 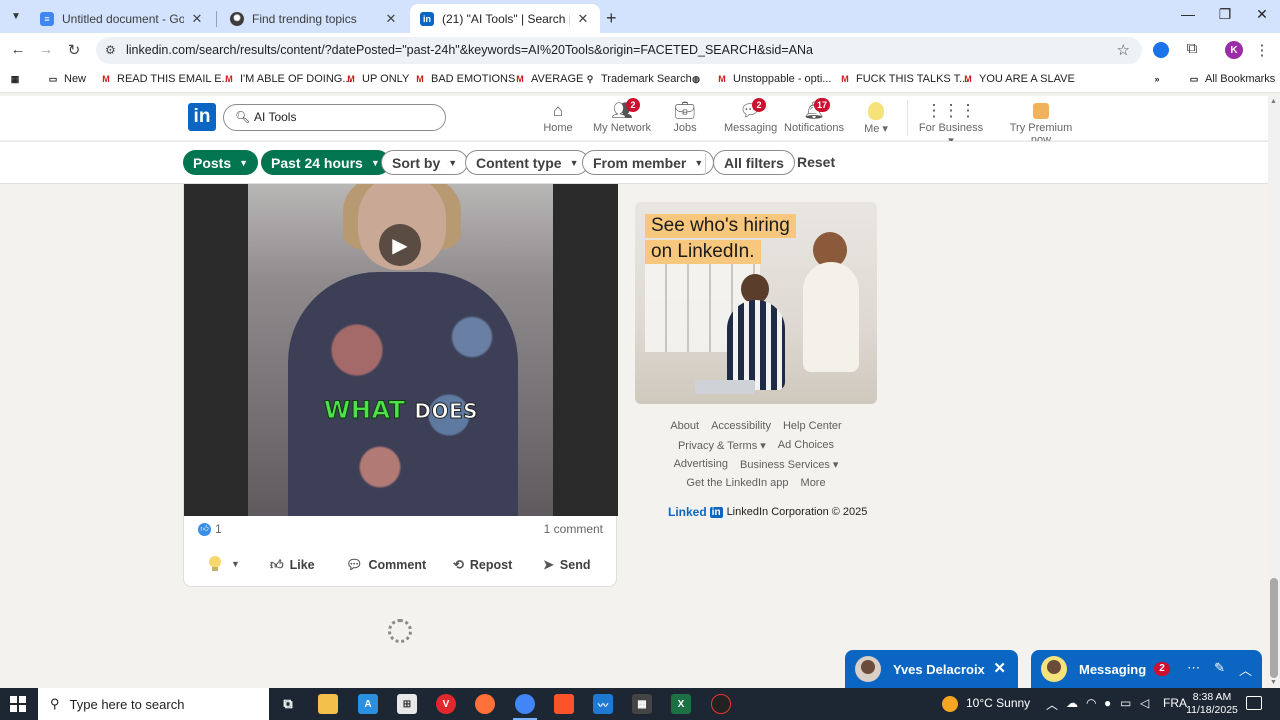 I want to click on footer-help-center: Help Center, so click(x=812, y=426).